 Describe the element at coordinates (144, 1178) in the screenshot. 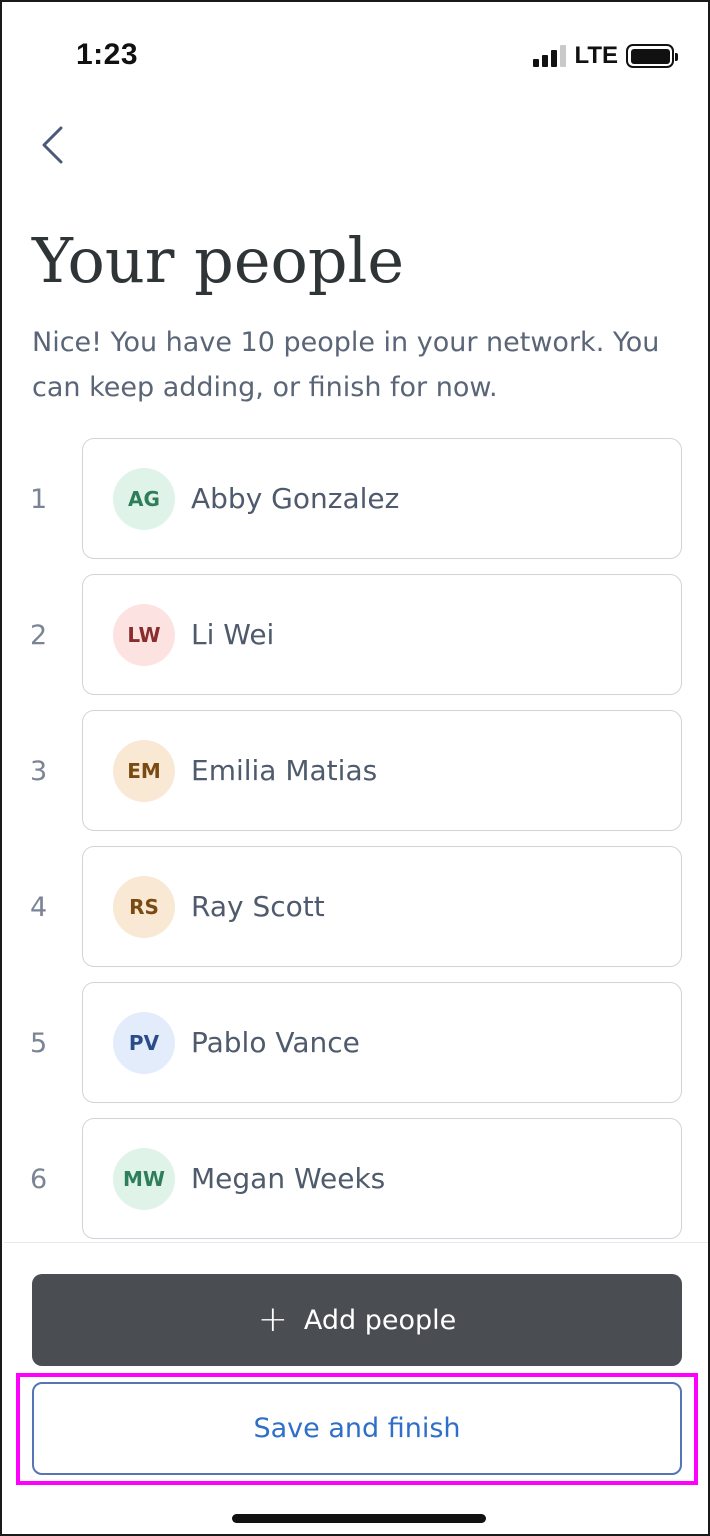

I see `avatar: MW` at that location.